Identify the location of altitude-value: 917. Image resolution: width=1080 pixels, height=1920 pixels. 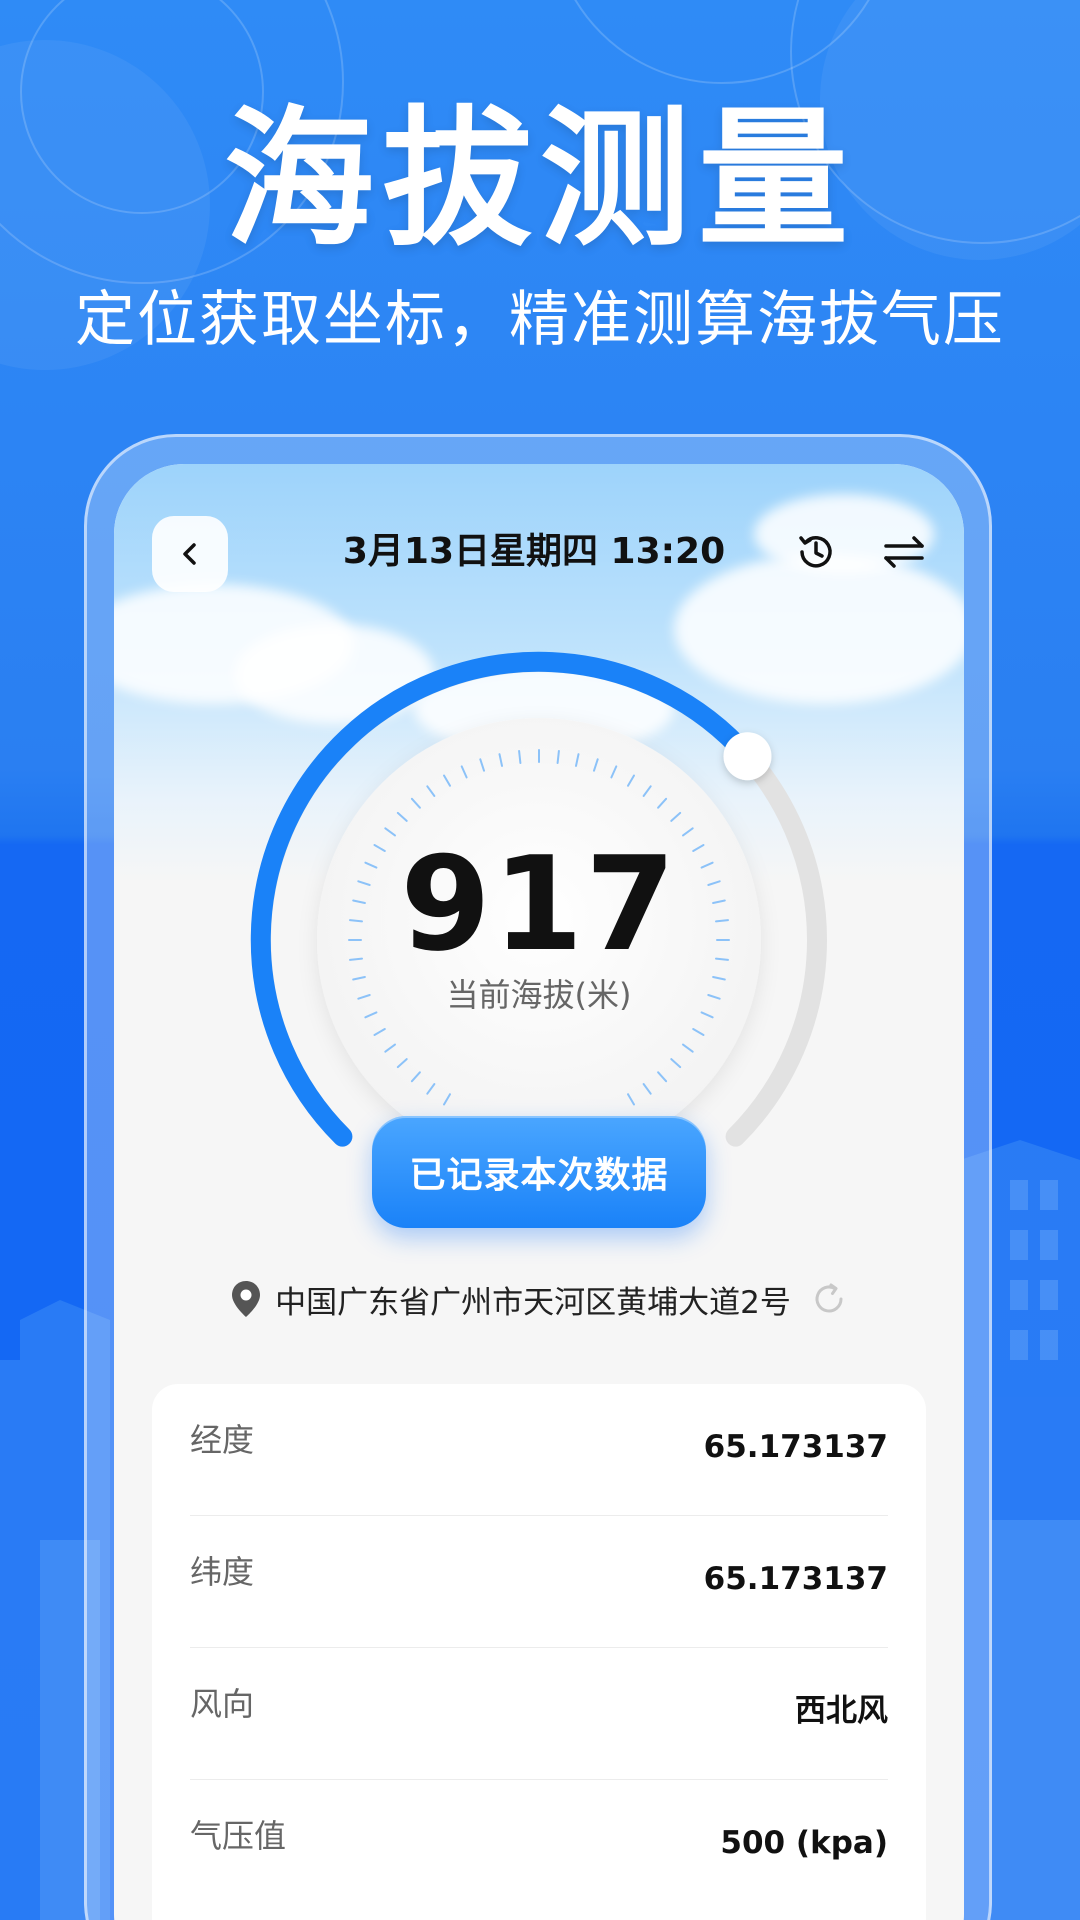
(539, 904).